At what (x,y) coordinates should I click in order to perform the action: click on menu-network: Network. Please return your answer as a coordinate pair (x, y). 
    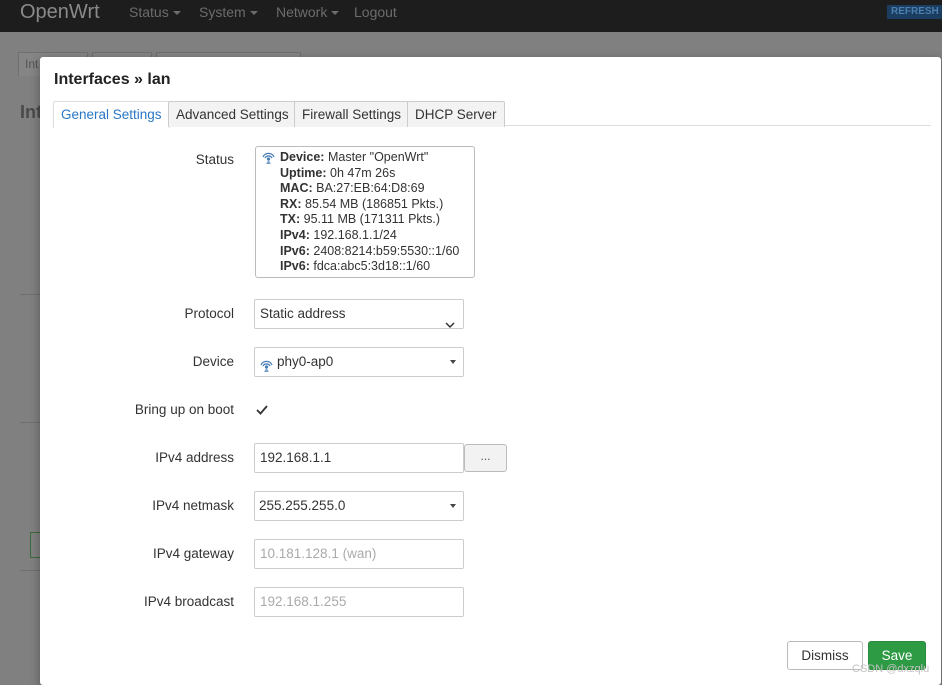
    Looking at the image, I should click on (308, 12).